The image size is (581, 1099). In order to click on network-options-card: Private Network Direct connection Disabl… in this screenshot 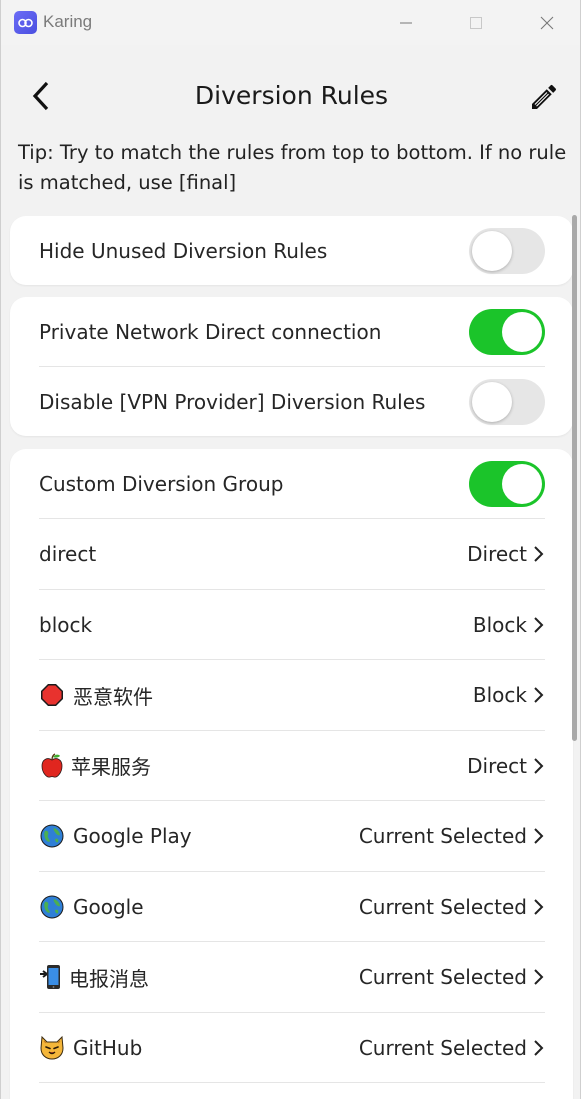, I will do `click(291, 366)`.